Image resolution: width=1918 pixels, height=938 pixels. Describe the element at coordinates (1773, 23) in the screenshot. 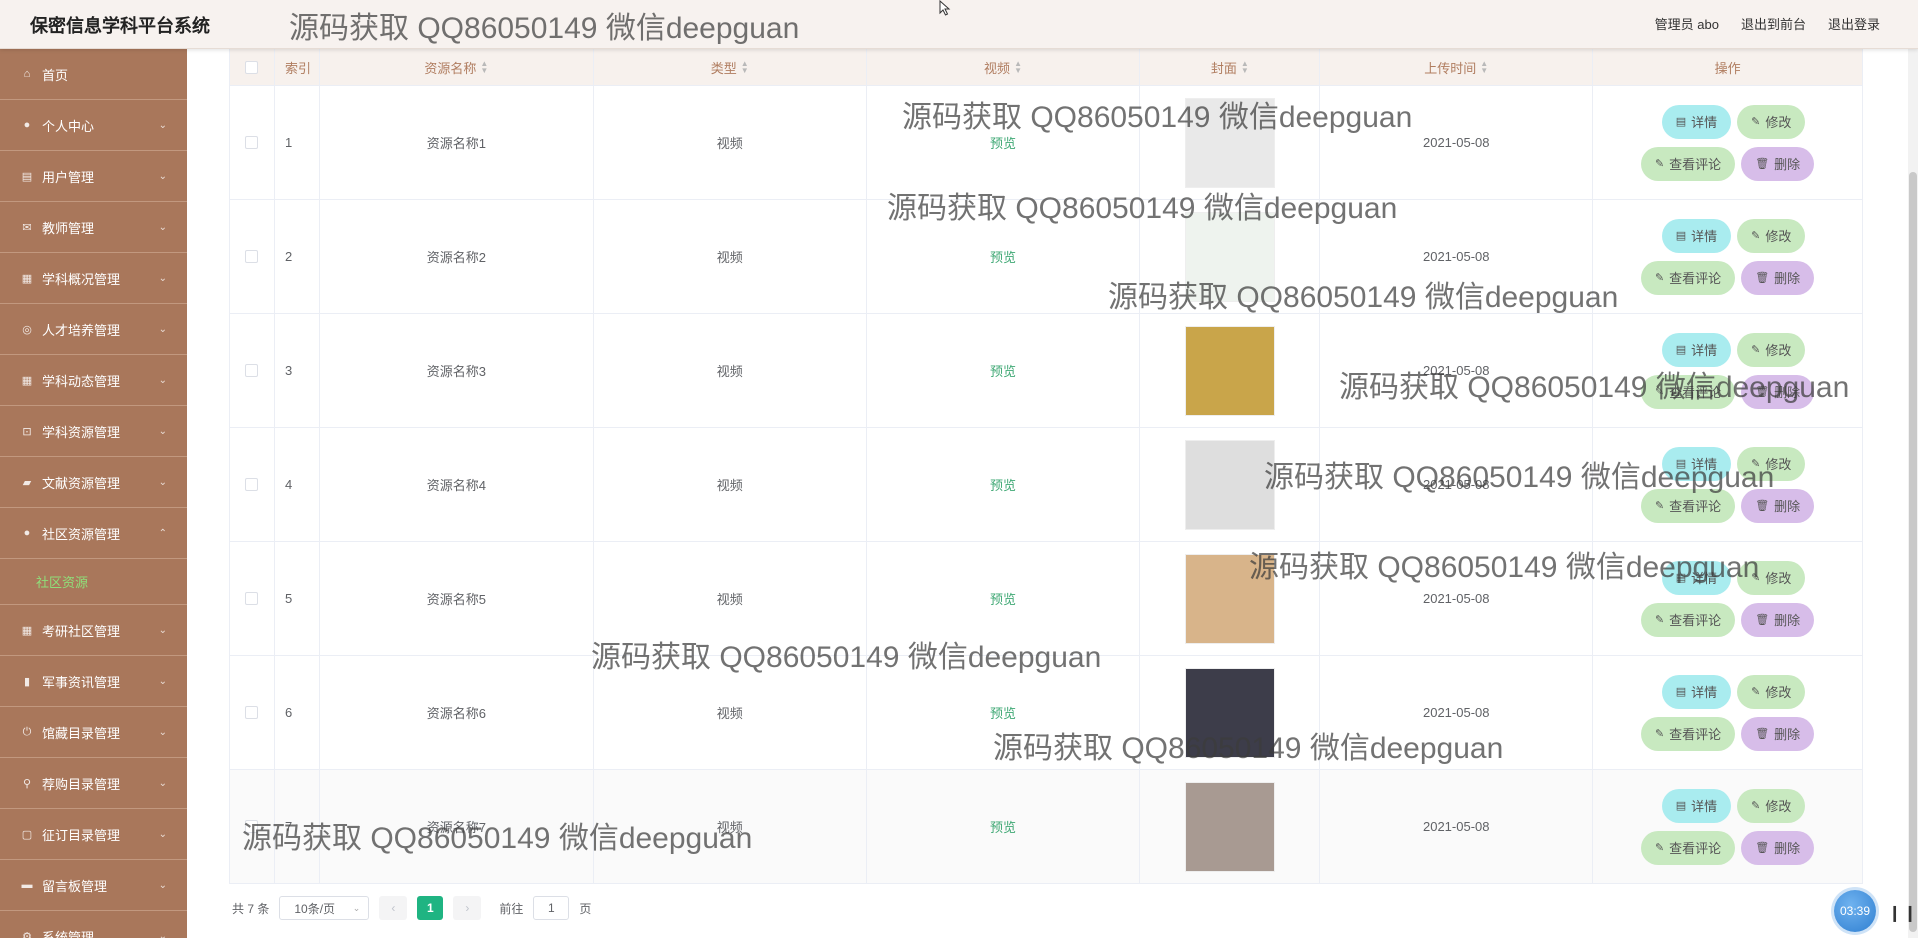

I see `back-to-frontend-link: 退出到前台` at that location.